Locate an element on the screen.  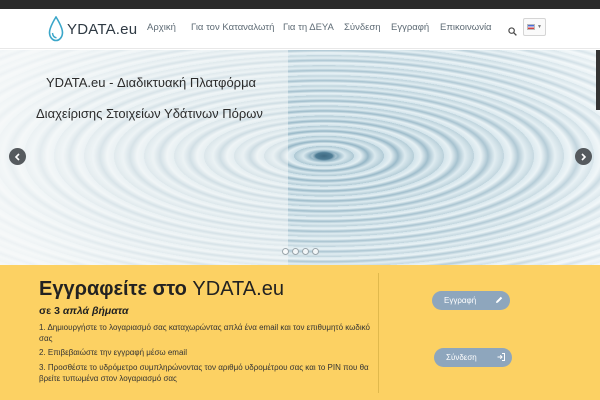
brand-name: YDATA.eu is located at coordinates (102, 29).